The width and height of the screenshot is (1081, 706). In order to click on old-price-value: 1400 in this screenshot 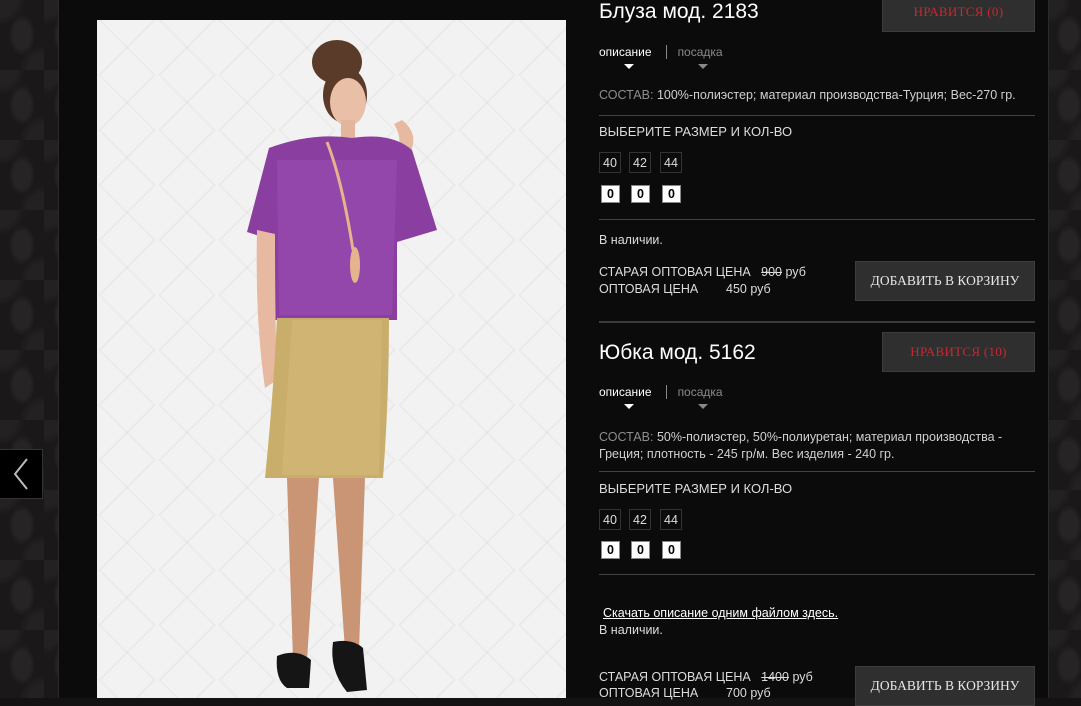, I will do `click(775, 677)`.